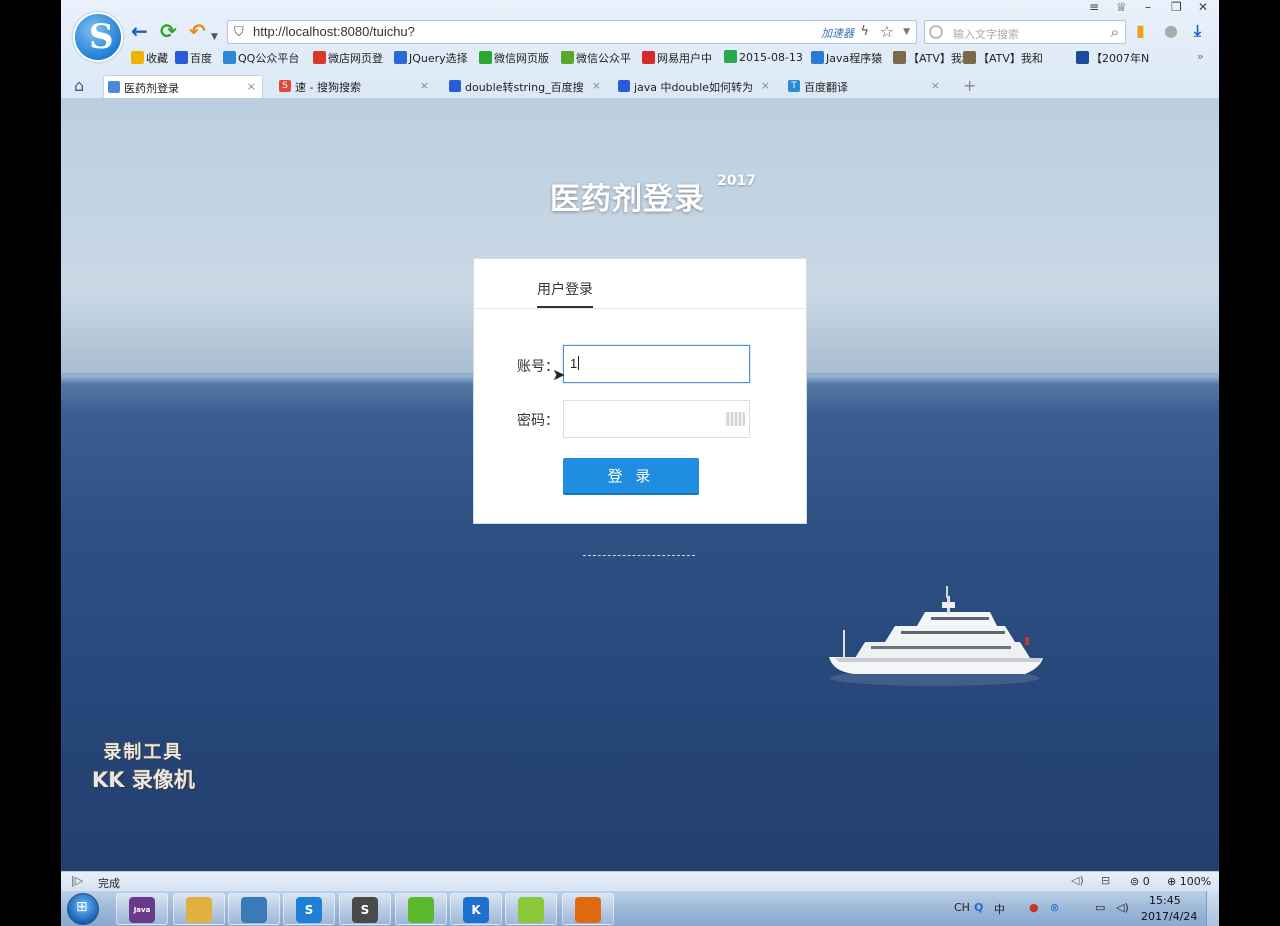 Image resolution: width=1280 pixels, height=926 pixels. What do you see at coordinates (98, 37) in the screenshot?
I see `sogou-logo: S` at bounding box center [98, 37].